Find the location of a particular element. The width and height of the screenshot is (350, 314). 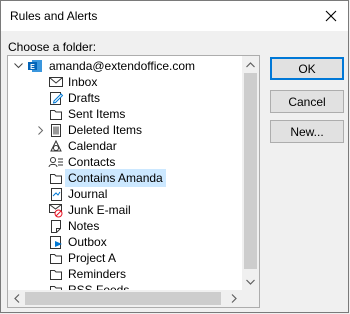

deleted-items-icon is located at coordinates (56, 130).